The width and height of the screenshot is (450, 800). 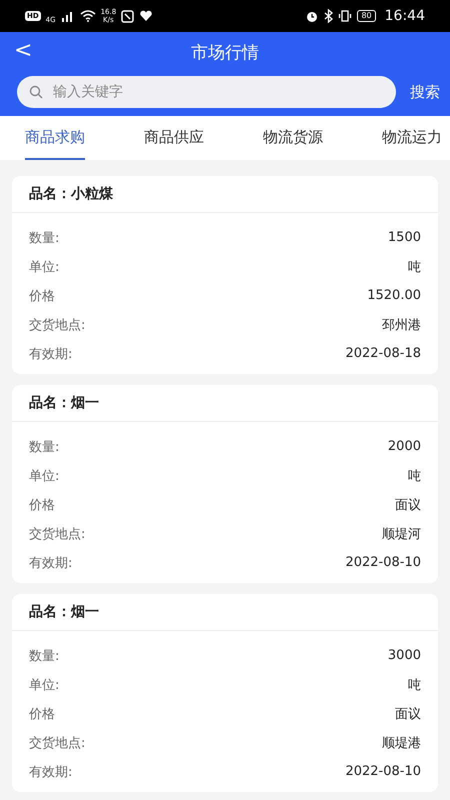 I want to click on tab: 商品供应, so click(x=174, y=138).